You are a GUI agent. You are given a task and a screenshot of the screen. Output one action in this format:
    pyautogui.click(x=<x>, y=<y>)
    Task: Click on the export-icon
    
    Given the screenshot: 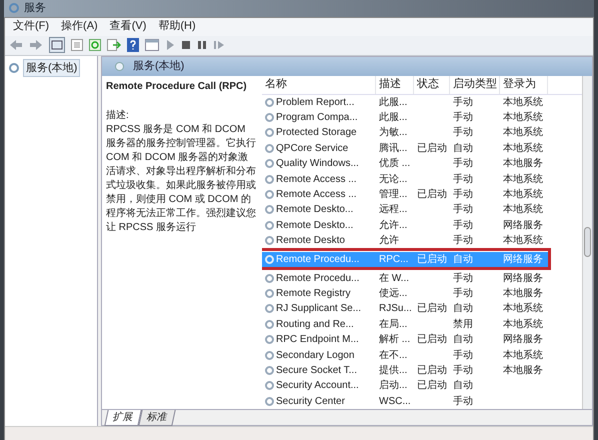 What is the action you would take?
    pyautogui.click(x=114, y=45)
    